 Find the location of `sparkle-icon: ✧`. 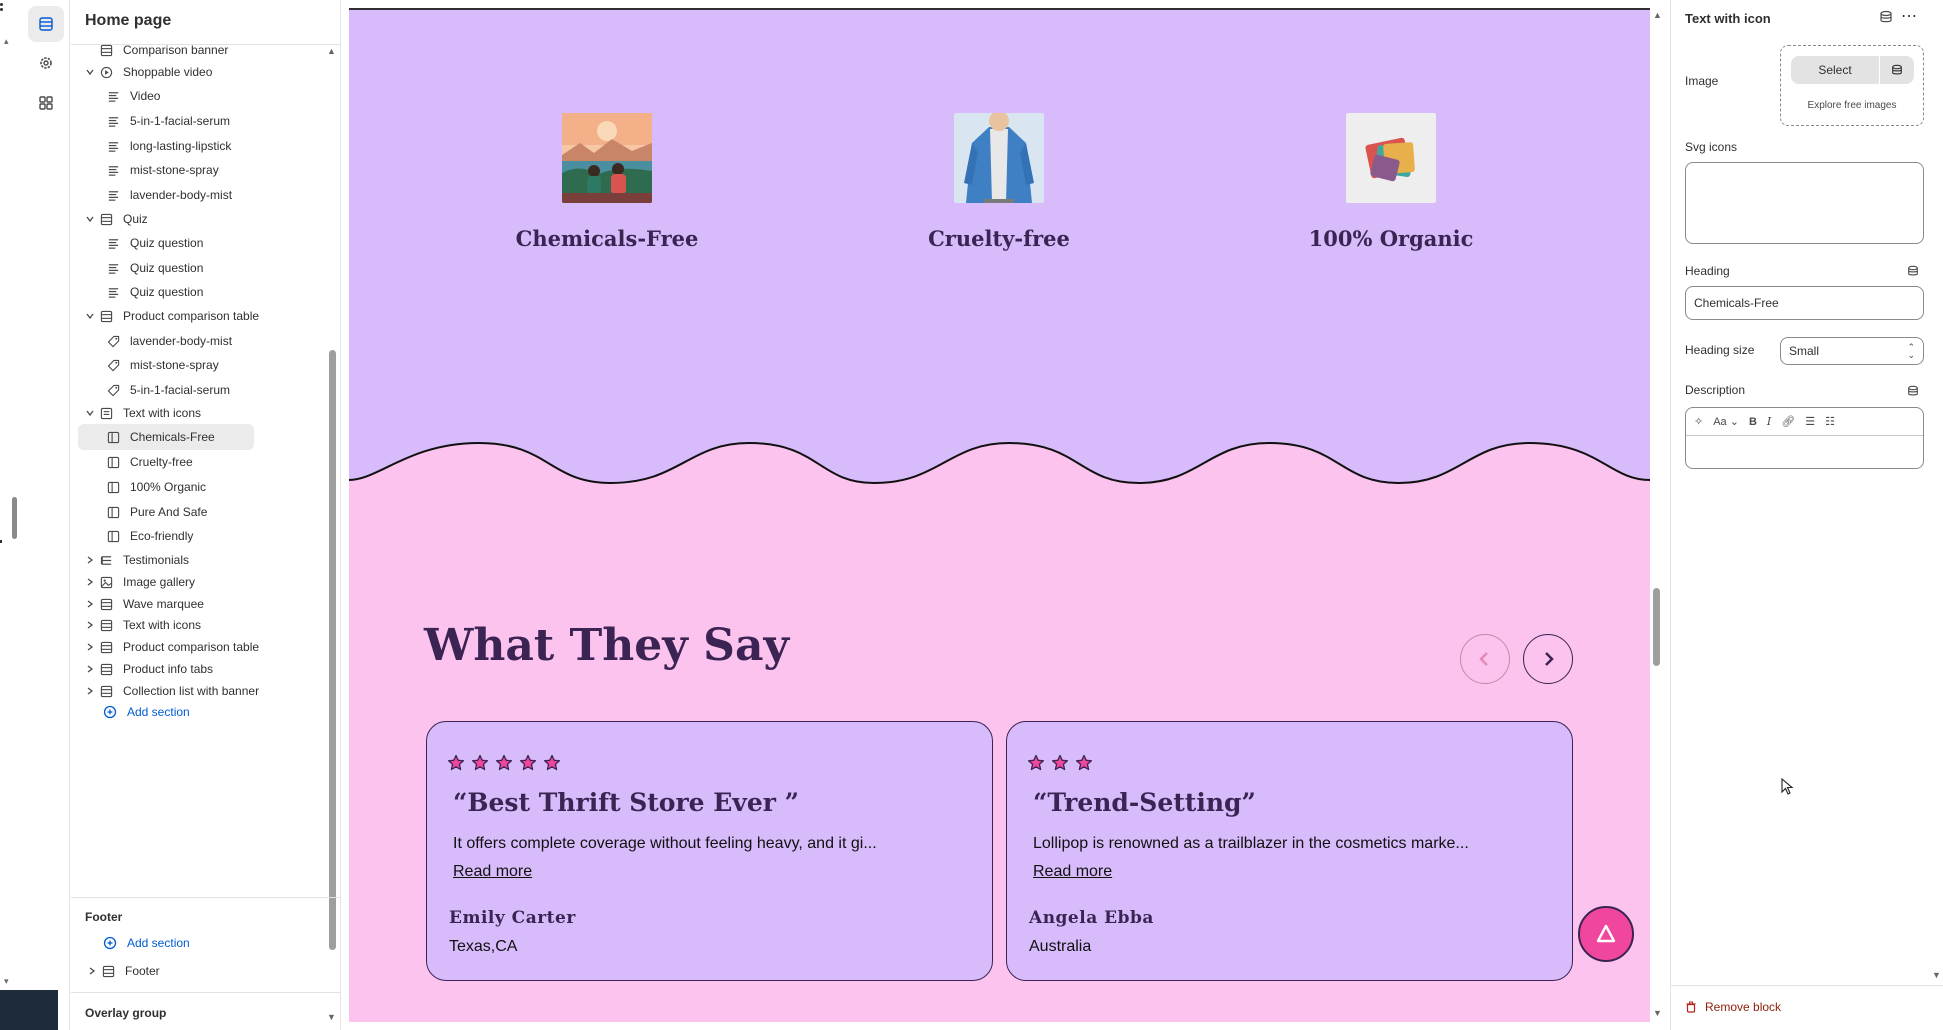

sparkle-icon: ✧ is located at coordinates (1698, 421).